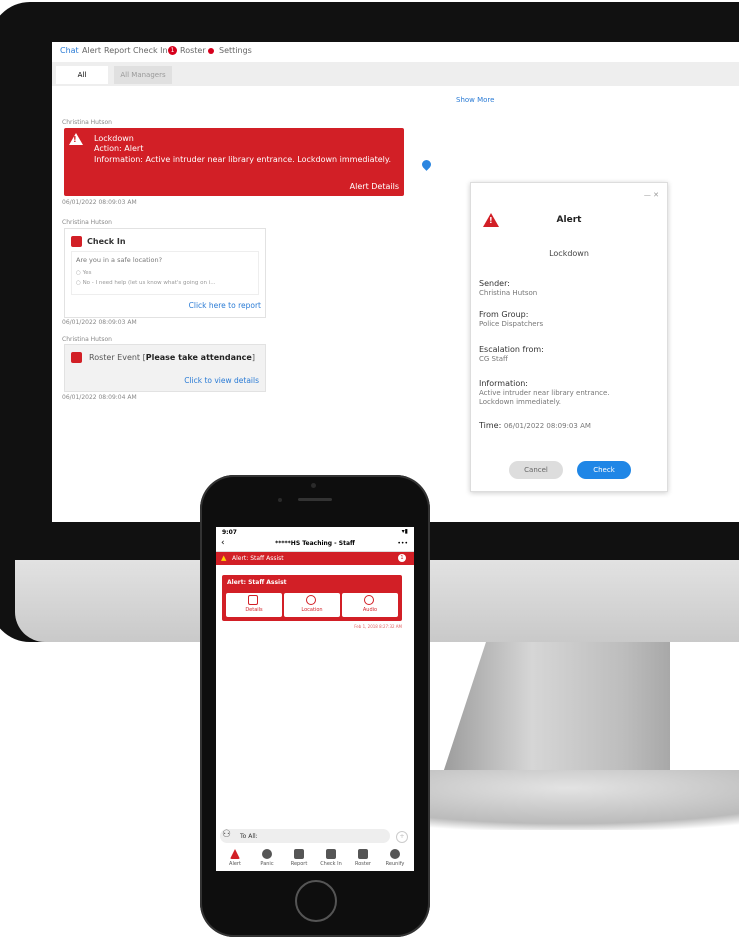 This screenshot has width=739, height=938. I want to click on chat-title: *****HS Teaching - Staff, so click(315, 543).